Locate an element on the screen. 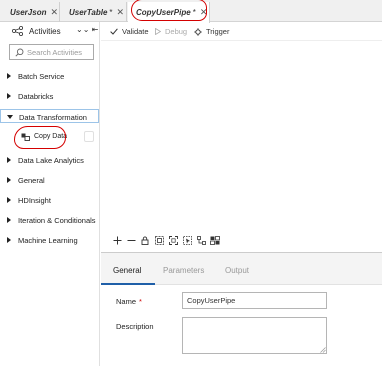 This screenshot has width=382, height=366. name-field is located at coordinates (254, 300).